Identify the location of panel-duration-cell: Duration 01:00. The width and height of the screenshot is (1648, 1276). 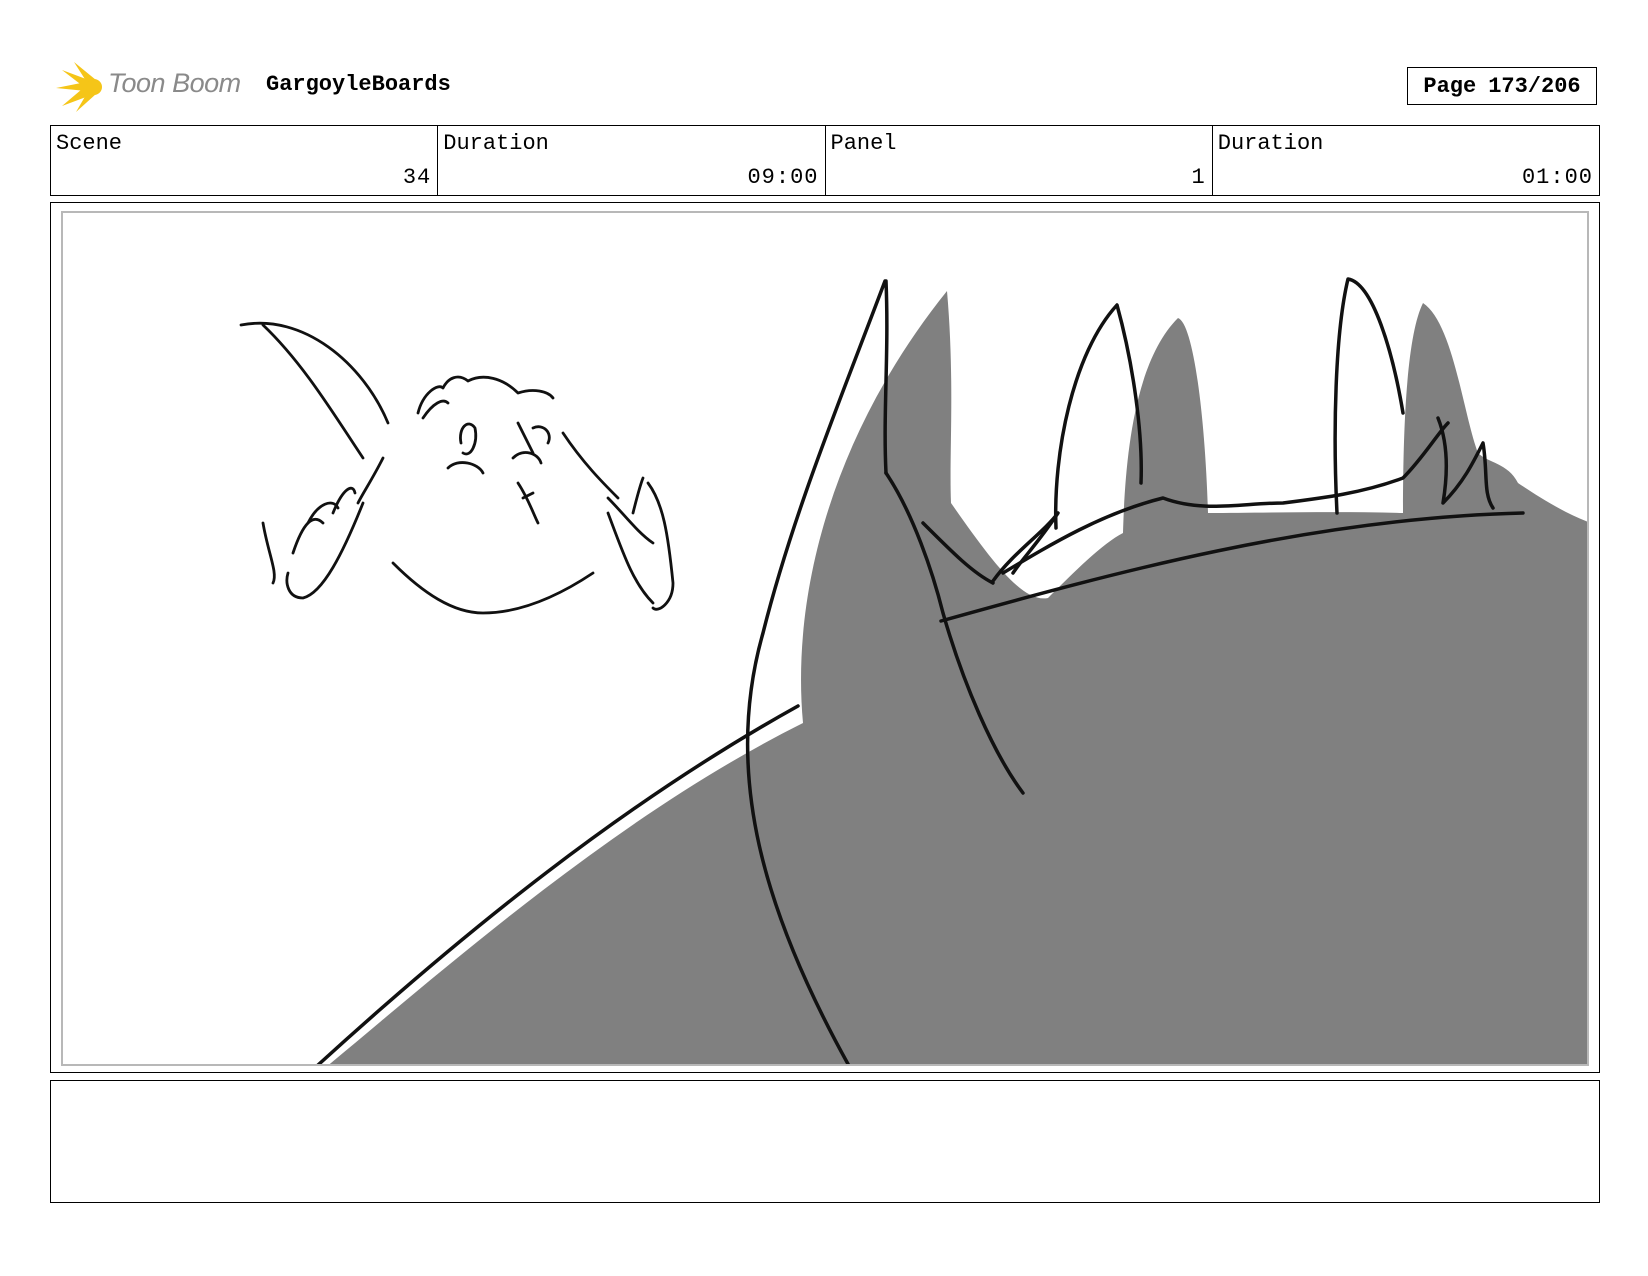
(1406, 160).